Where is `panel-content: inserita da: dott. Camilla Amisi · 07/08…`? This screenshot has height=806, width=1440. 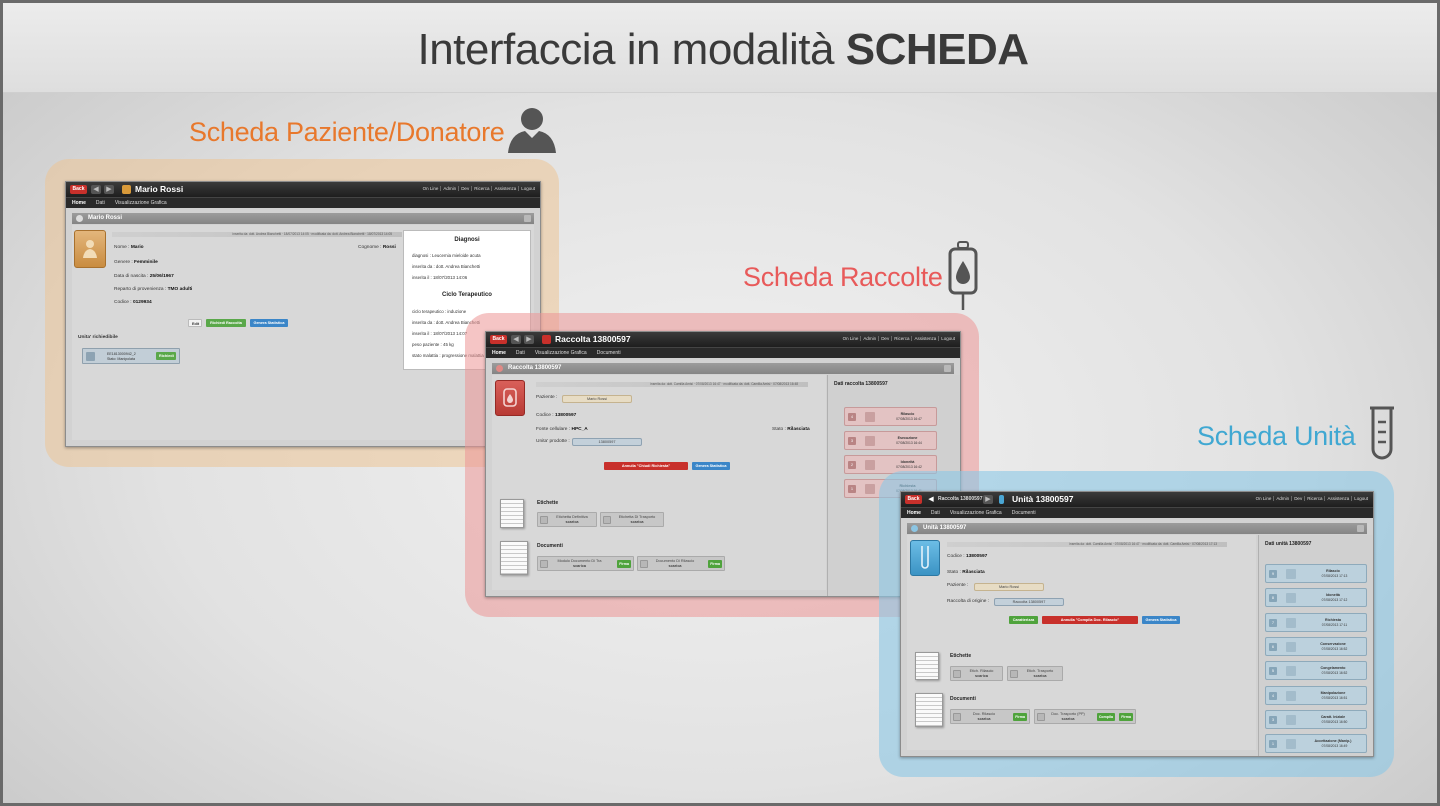
panel-content: inserita da: dott. Camilla Amisi · 07/08… is located at coordinates (659, 482).